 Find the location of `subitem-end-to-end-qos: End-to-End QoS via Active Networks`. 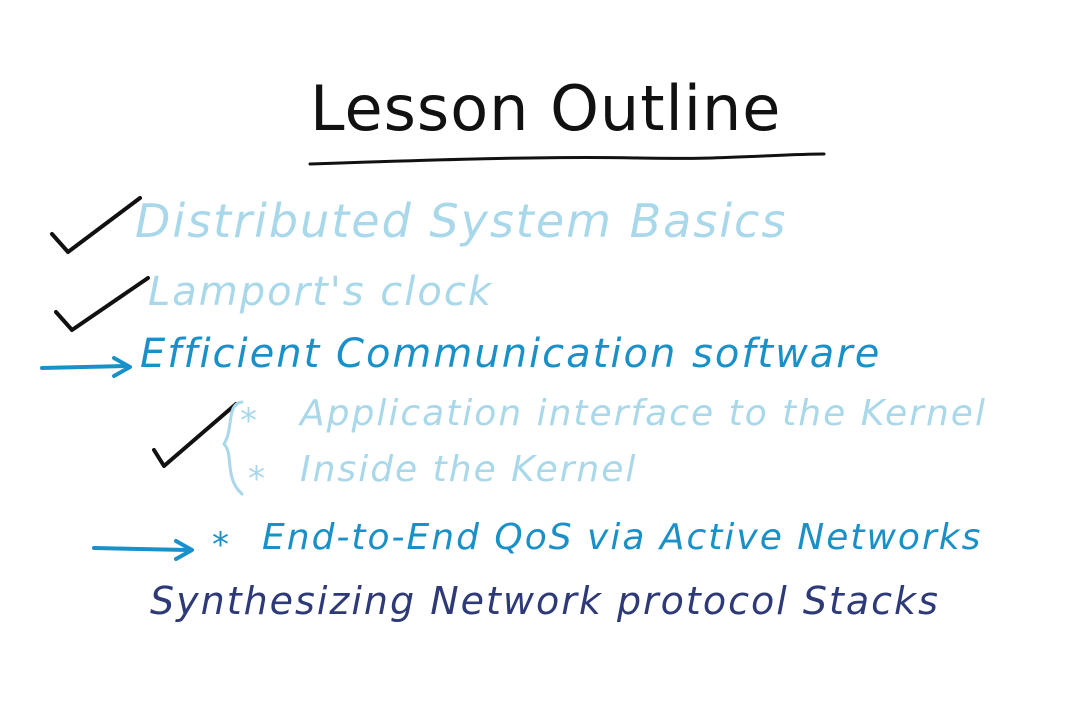

subitem-end-to-end-qos: End-to-End QoS via Active Networks is located at coordinates (622, 537).